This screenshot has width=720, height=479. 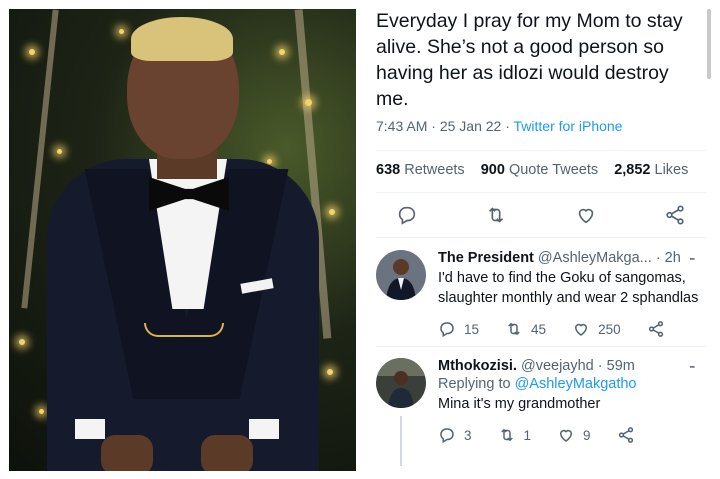 I want to click on tweet-meta: 7:43 AM · 25 Jan 22 · Twitter for iPhone, so click(x=541, y=126).